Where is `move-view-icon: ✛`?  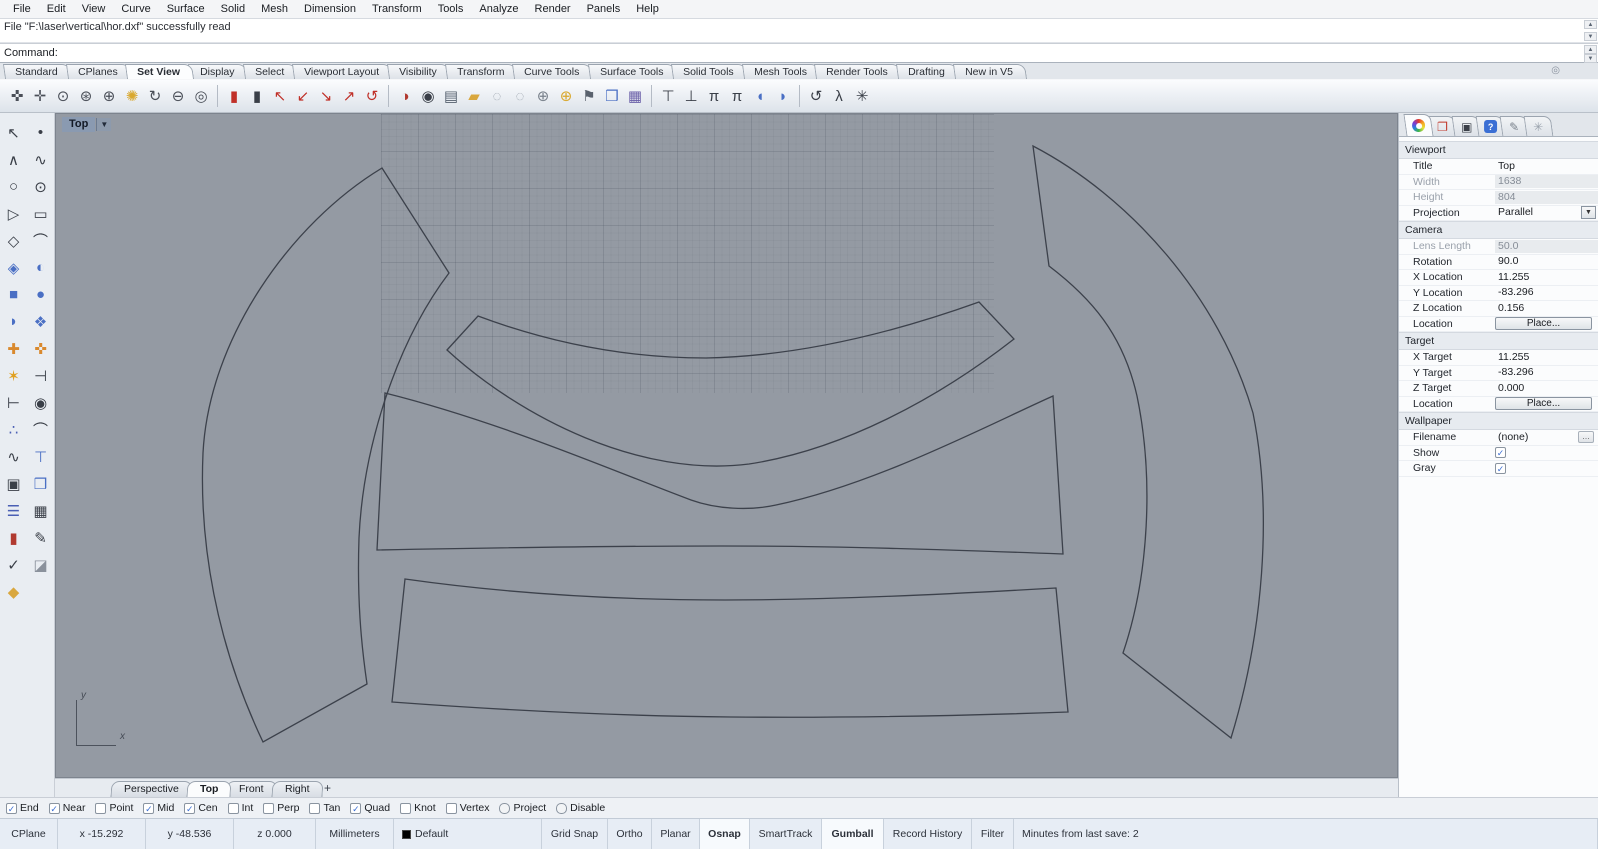
move-view-icon: ✛ is located at coordinates (40, 96).